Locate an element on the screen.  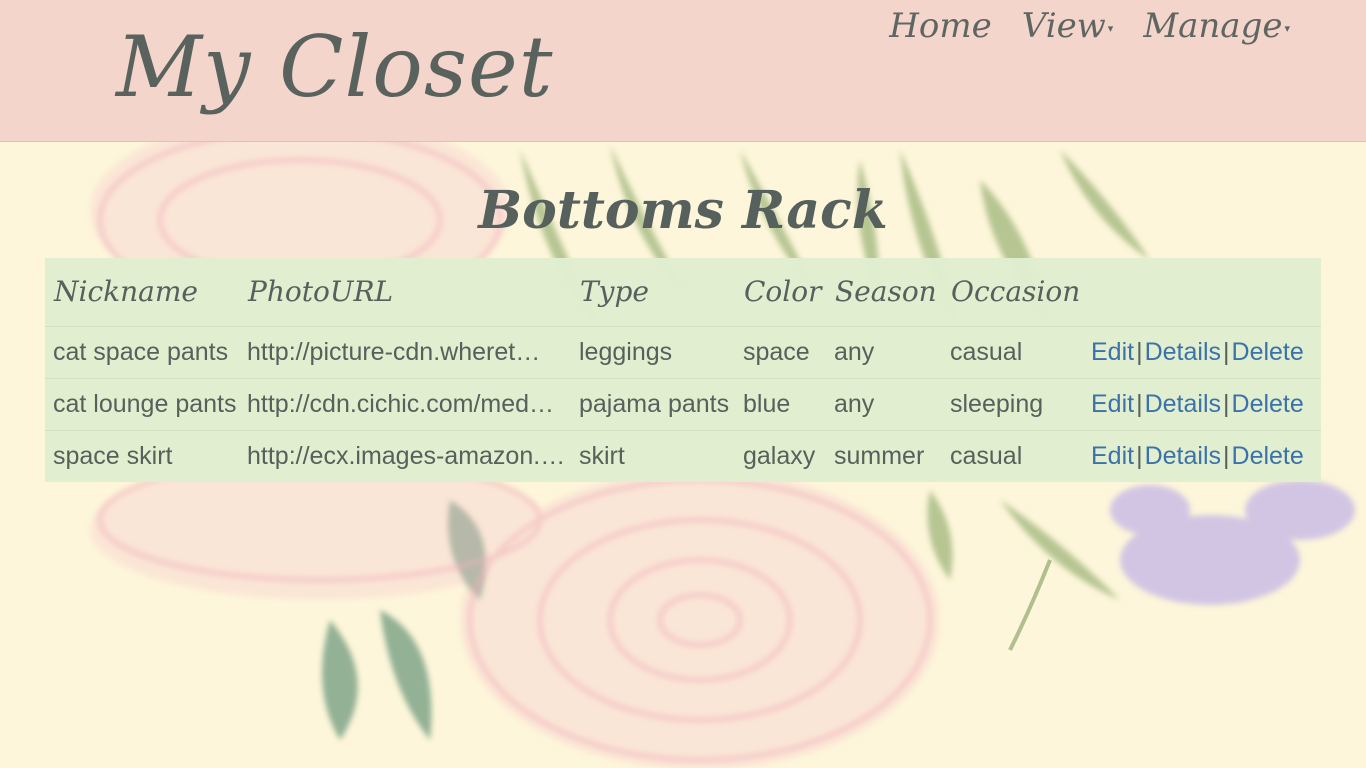
nav-home-label: Home is located at coordinates (940, 26).